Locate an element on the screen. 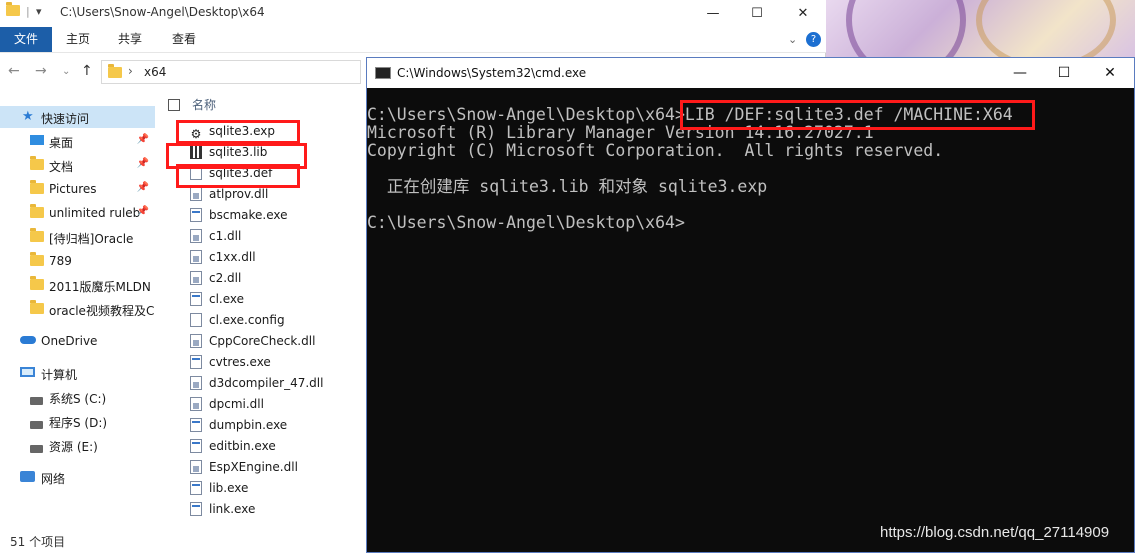 This screenshot has height=553, width=1135. file-item: c1xx.dll is located at coordinates (223, 260).